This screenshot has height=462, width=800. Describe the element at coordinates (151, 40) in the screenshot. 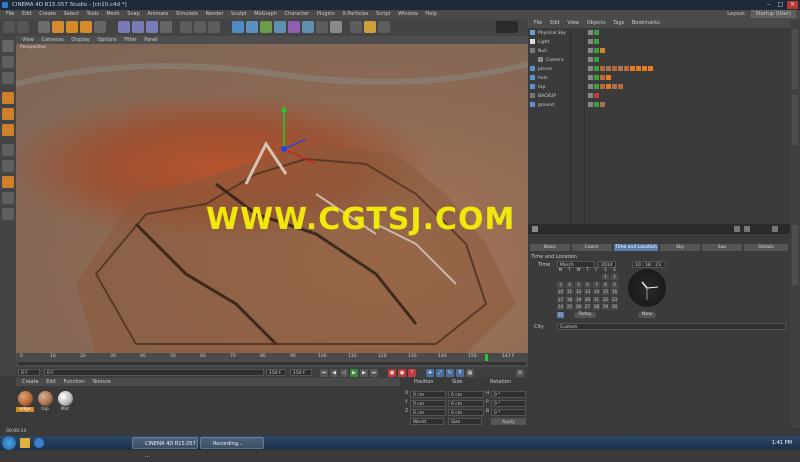

I see `viewport-menu-panel: Panel` at that location.